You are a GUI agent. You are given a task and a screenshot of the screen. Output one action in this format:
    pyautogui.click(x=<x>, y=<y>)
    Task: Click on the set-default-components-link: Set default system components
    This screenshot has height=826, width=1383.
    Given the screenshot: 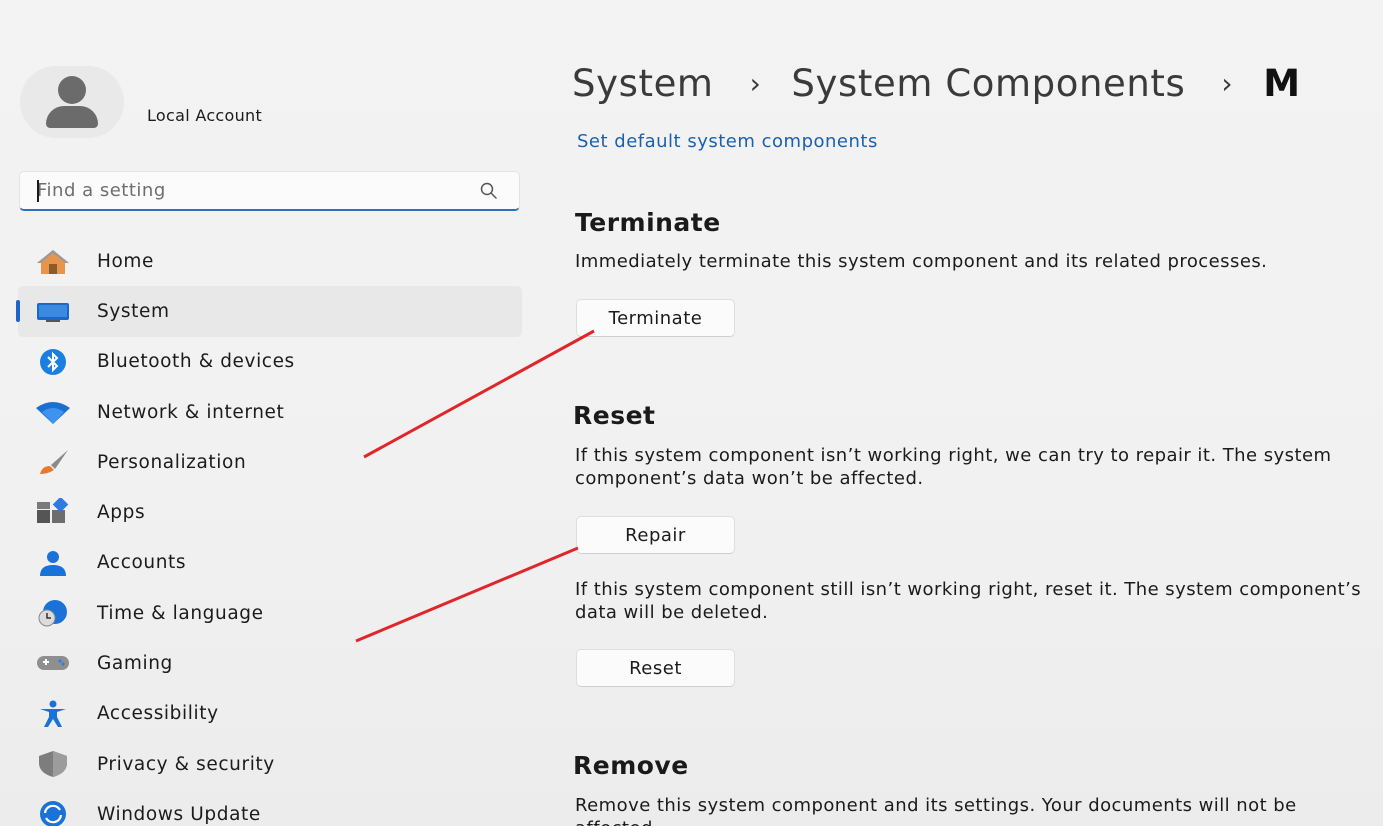 What is the action you would take?
    pyautogui.click(x=727, y=141)
    